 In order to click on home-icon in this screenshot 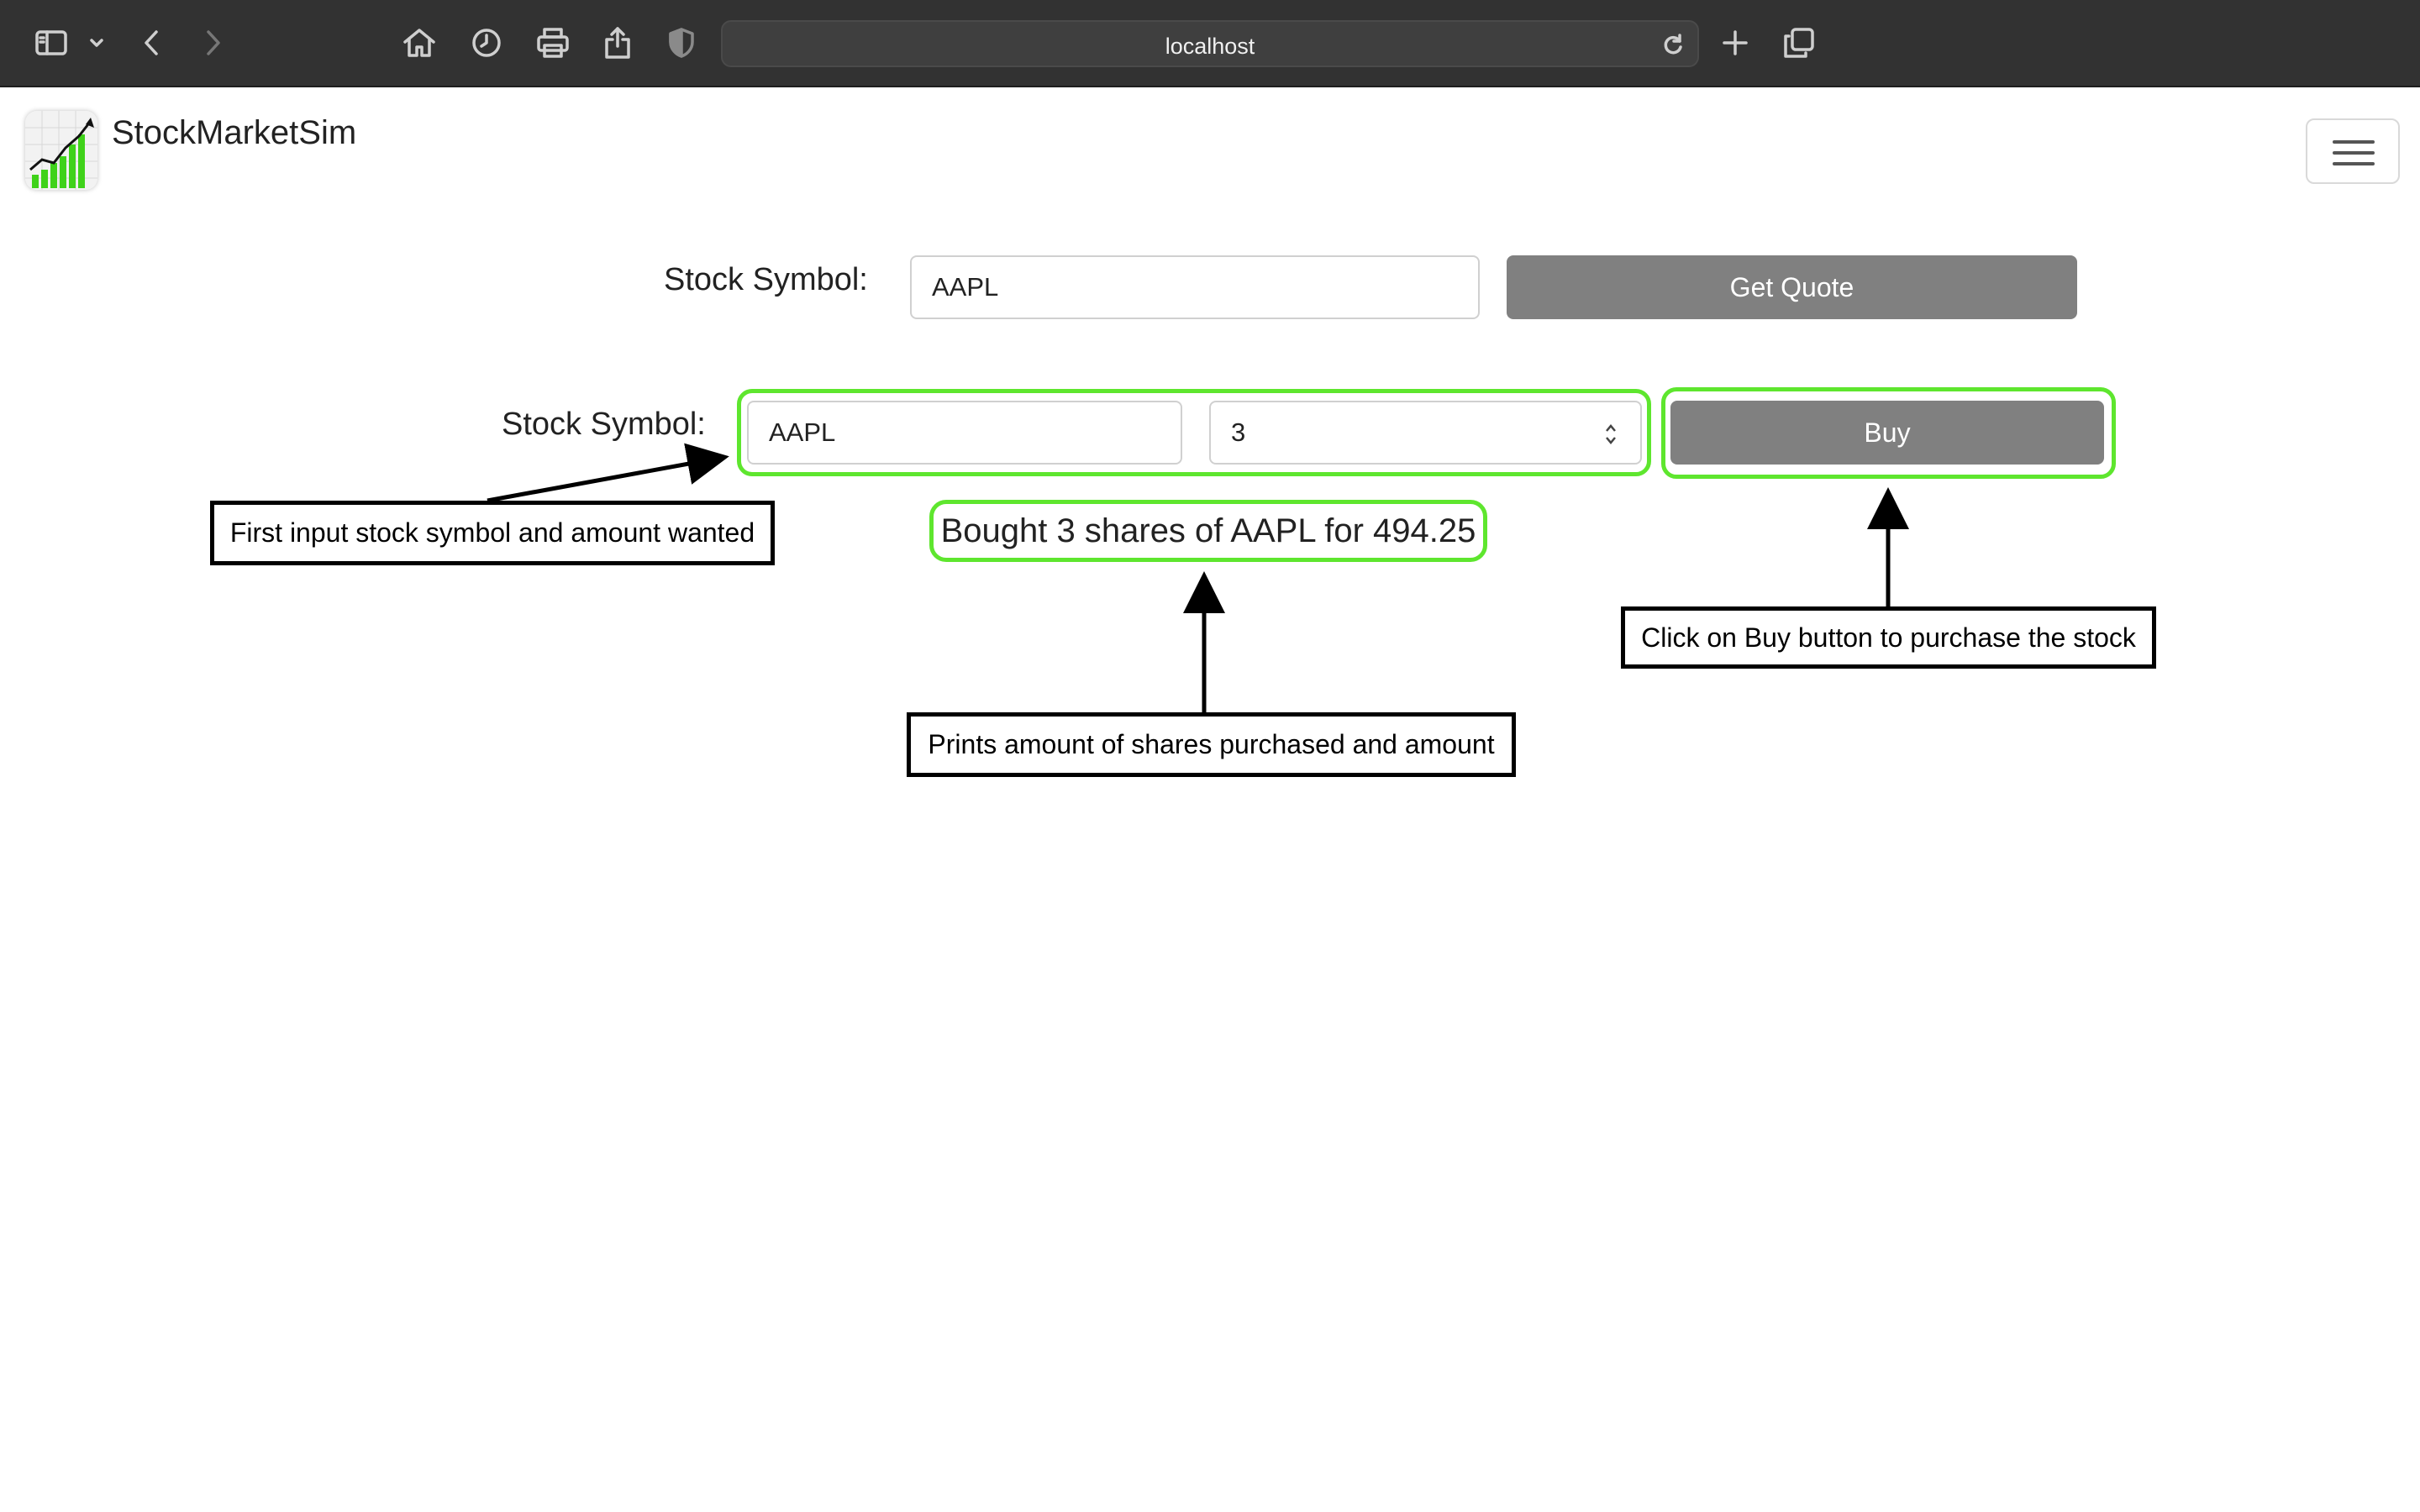, I will do `click(419, 43)`.